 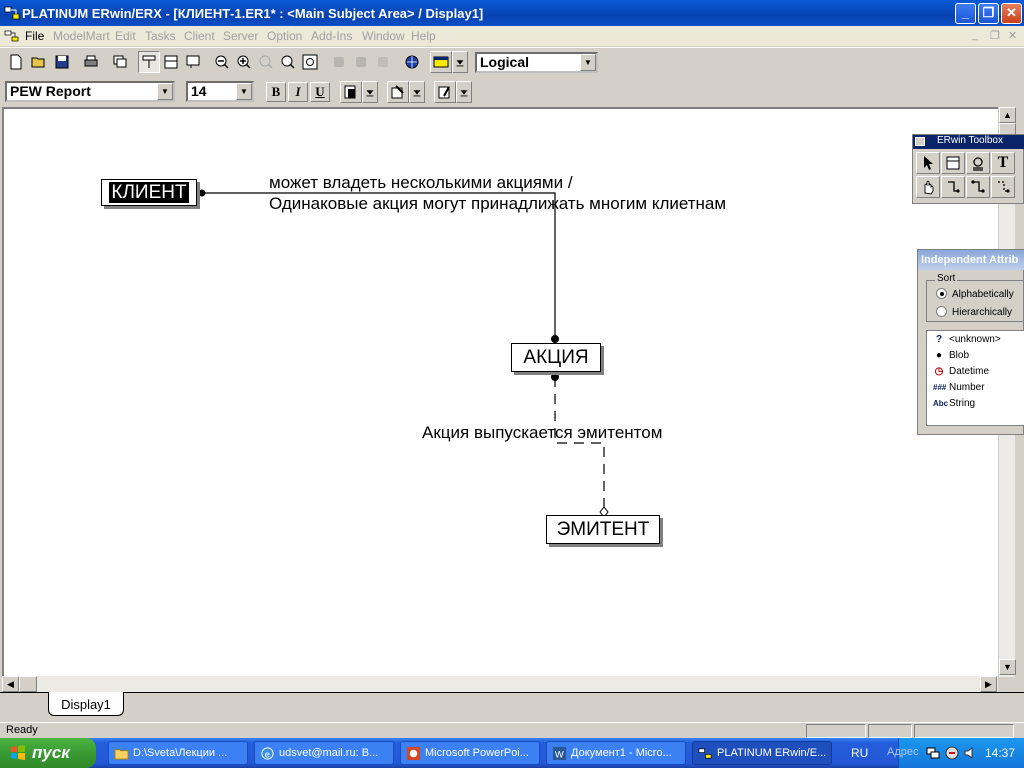 What do you see at coordinates (920, 141) in the screenshot?
I see `toolbox-close-icon` at bounding box center [920, 141].